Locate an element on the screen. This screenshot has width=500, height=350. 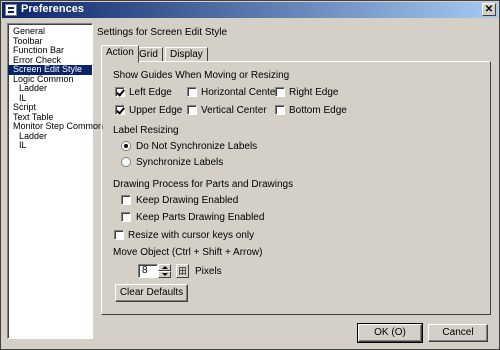
vertical-center-checkbox is located at coordinates (192, 110).